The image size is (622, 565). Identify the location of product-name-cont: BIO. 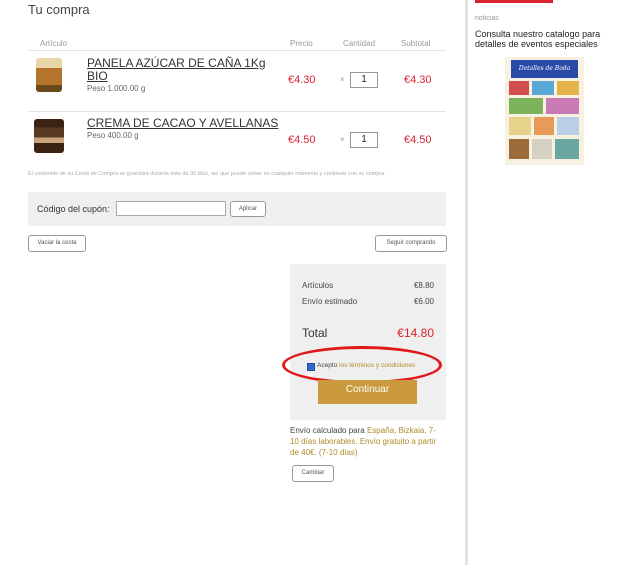
(97, 76).